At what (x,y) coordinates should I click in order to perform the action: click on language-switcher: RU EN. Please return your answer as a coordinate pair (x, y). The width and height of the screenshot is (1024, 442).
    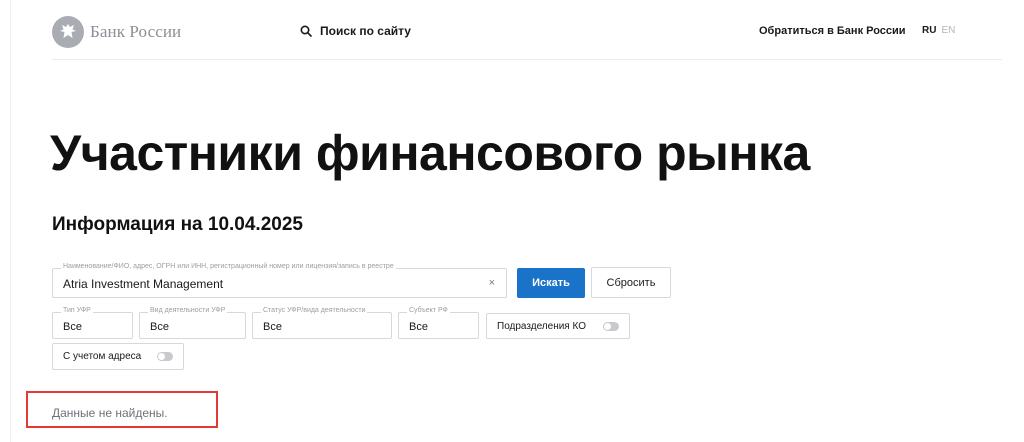
    Looking at the image, I should click on (938, 30).